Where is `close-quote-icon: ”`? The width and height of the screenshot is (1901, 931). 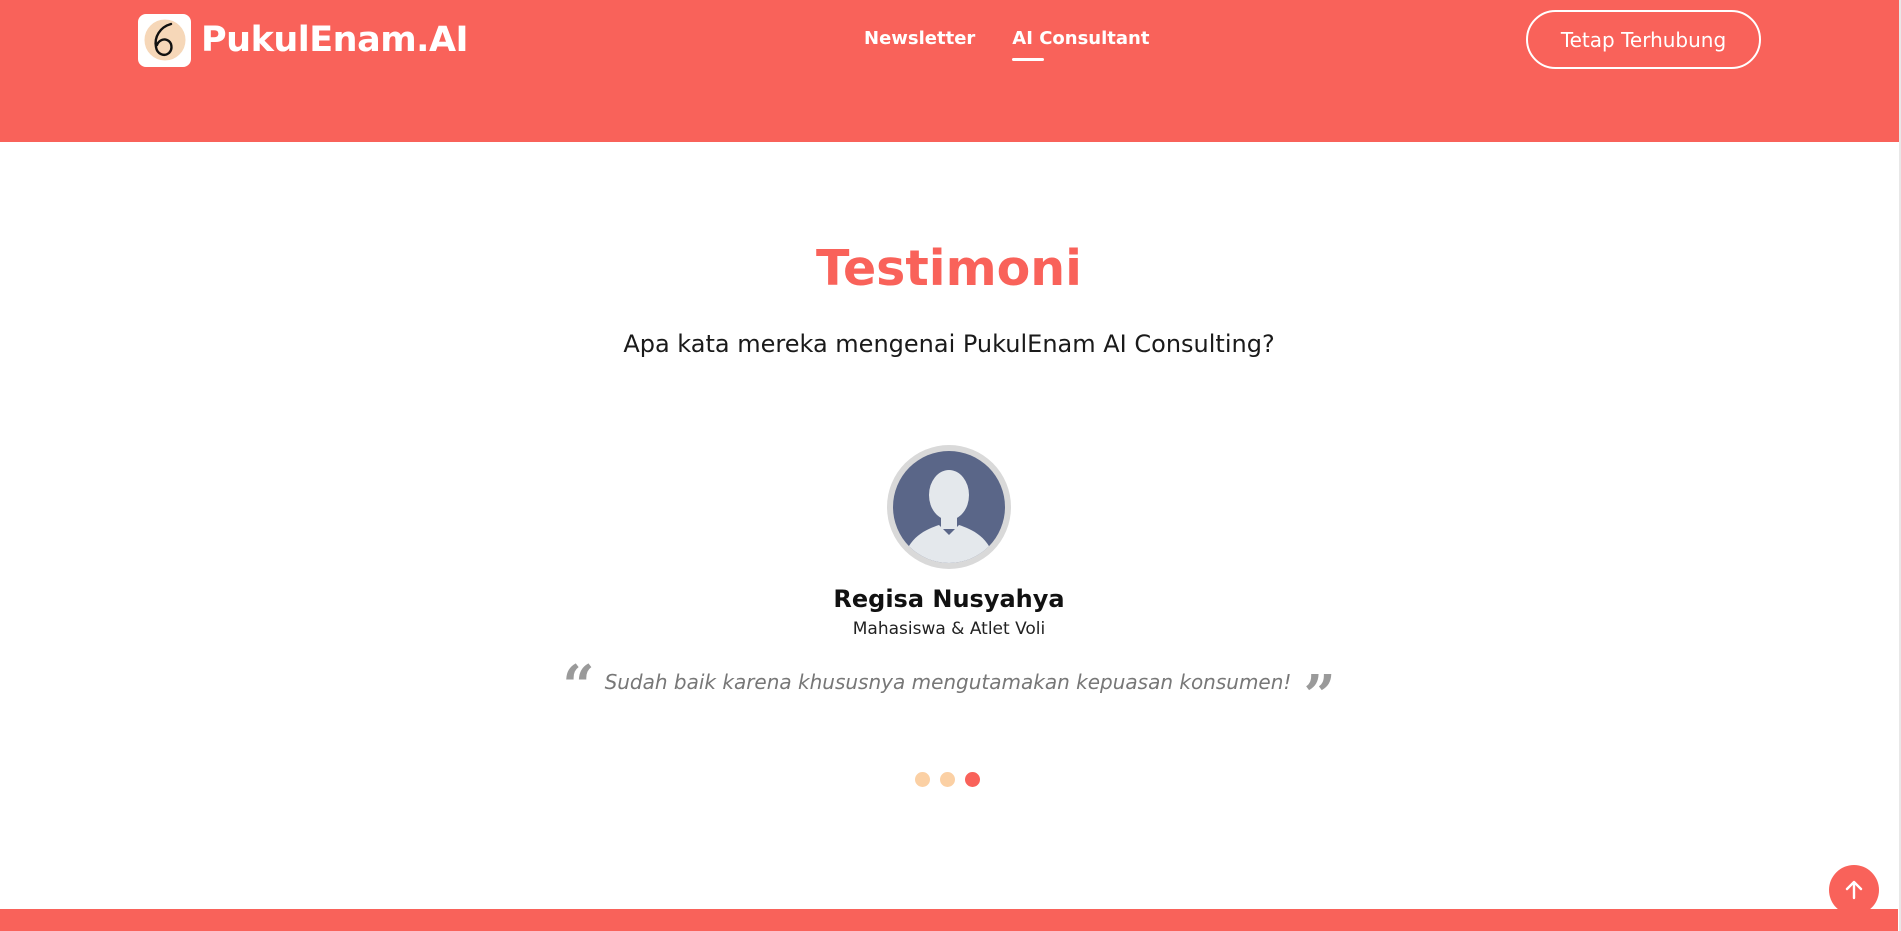
close-quote-icon: ” is located at coordinates (1319, 696).